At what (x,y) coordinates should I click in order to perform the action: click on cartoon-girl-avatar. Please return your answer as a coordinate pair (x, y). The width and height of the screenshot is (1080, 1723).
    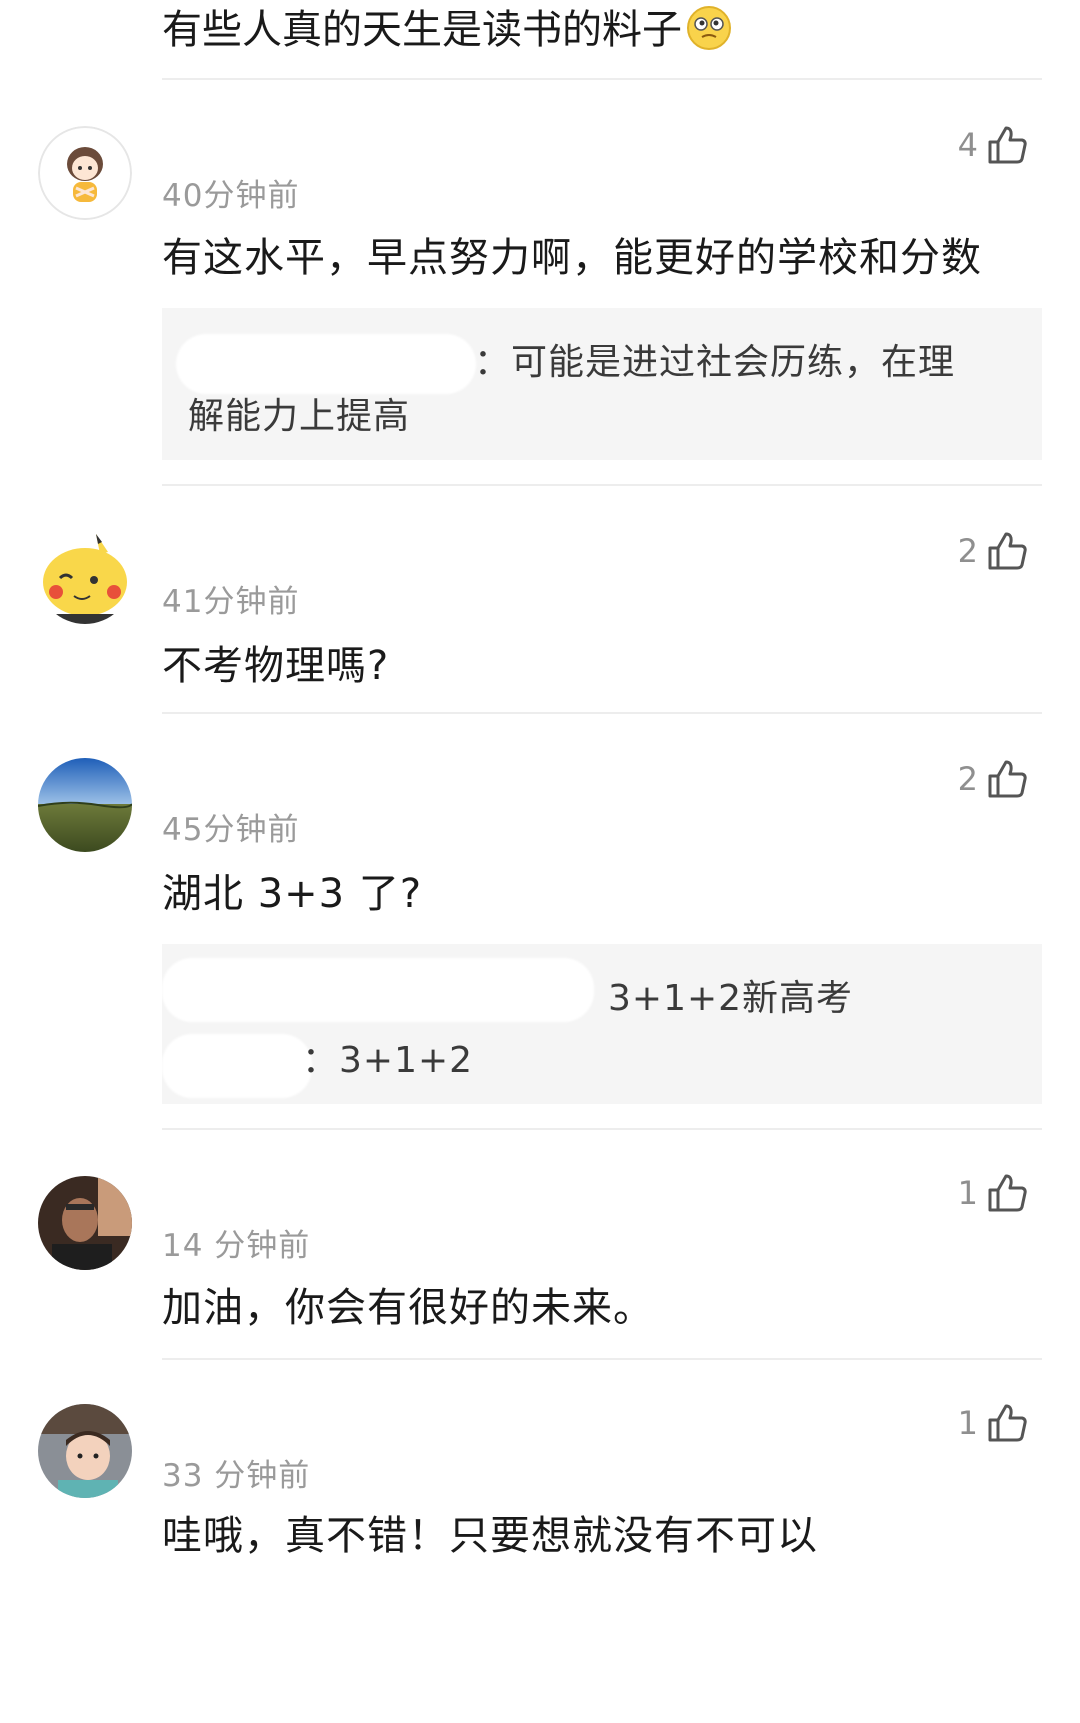
    Looking at the image, I should click on (85, 173).